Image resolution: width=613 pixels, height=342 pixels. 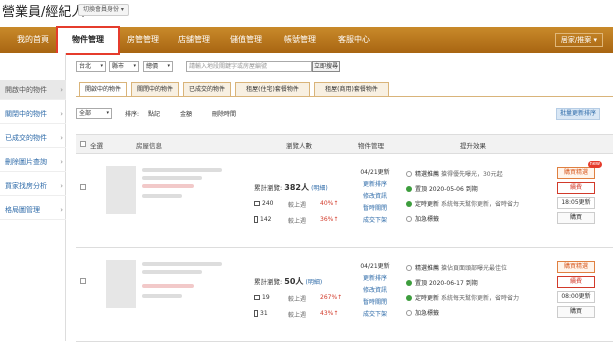 I want to click on sidebar-item-label: 買家找房分析, so click(x=26, y=186).